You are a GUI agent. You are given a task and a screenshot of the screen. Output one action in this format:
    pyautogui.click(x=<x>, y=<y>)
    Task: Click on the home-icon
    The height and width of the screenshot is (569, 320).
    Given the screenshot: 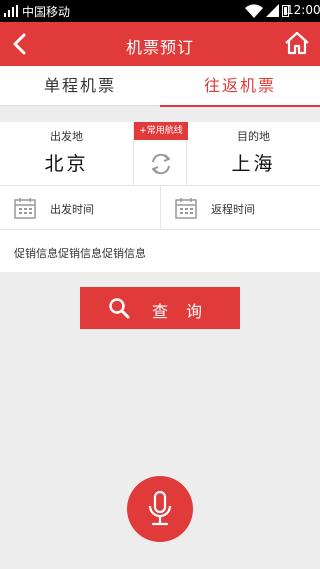 What is the action you would take?
    pyautogui.click(x=297, y=43)
    